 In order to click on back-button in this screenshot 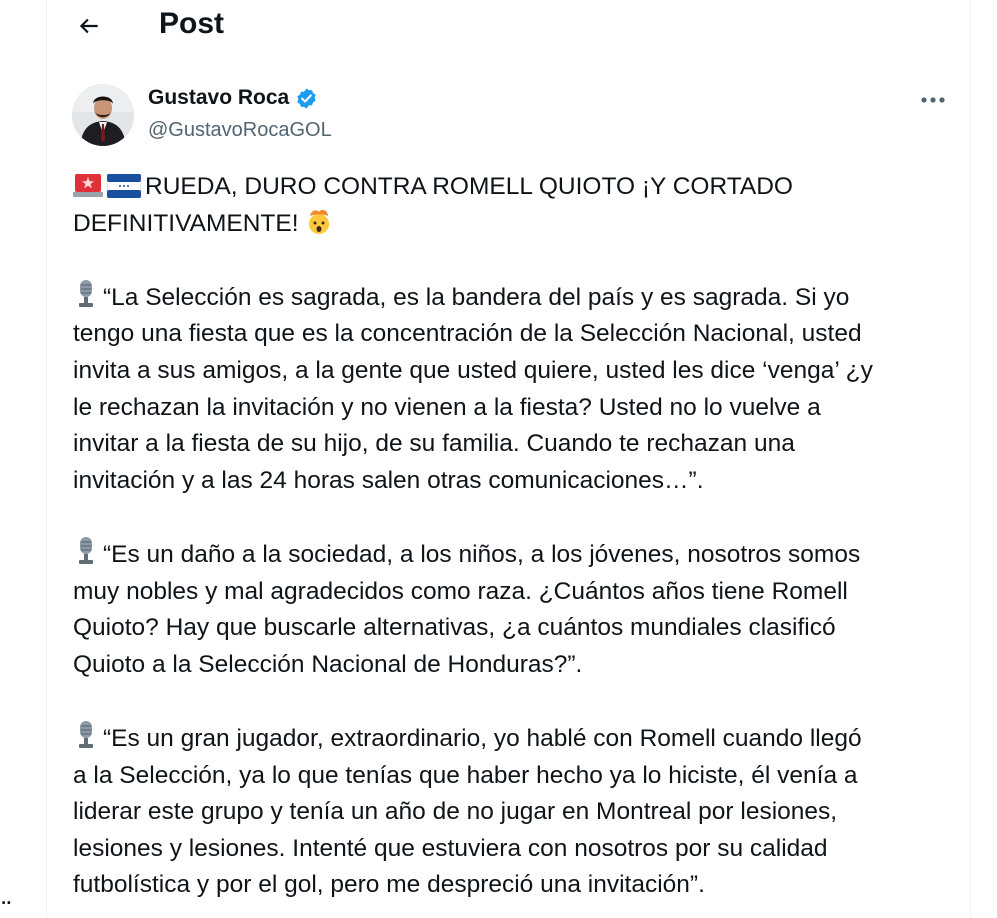, I will do `click(89, 26)`.